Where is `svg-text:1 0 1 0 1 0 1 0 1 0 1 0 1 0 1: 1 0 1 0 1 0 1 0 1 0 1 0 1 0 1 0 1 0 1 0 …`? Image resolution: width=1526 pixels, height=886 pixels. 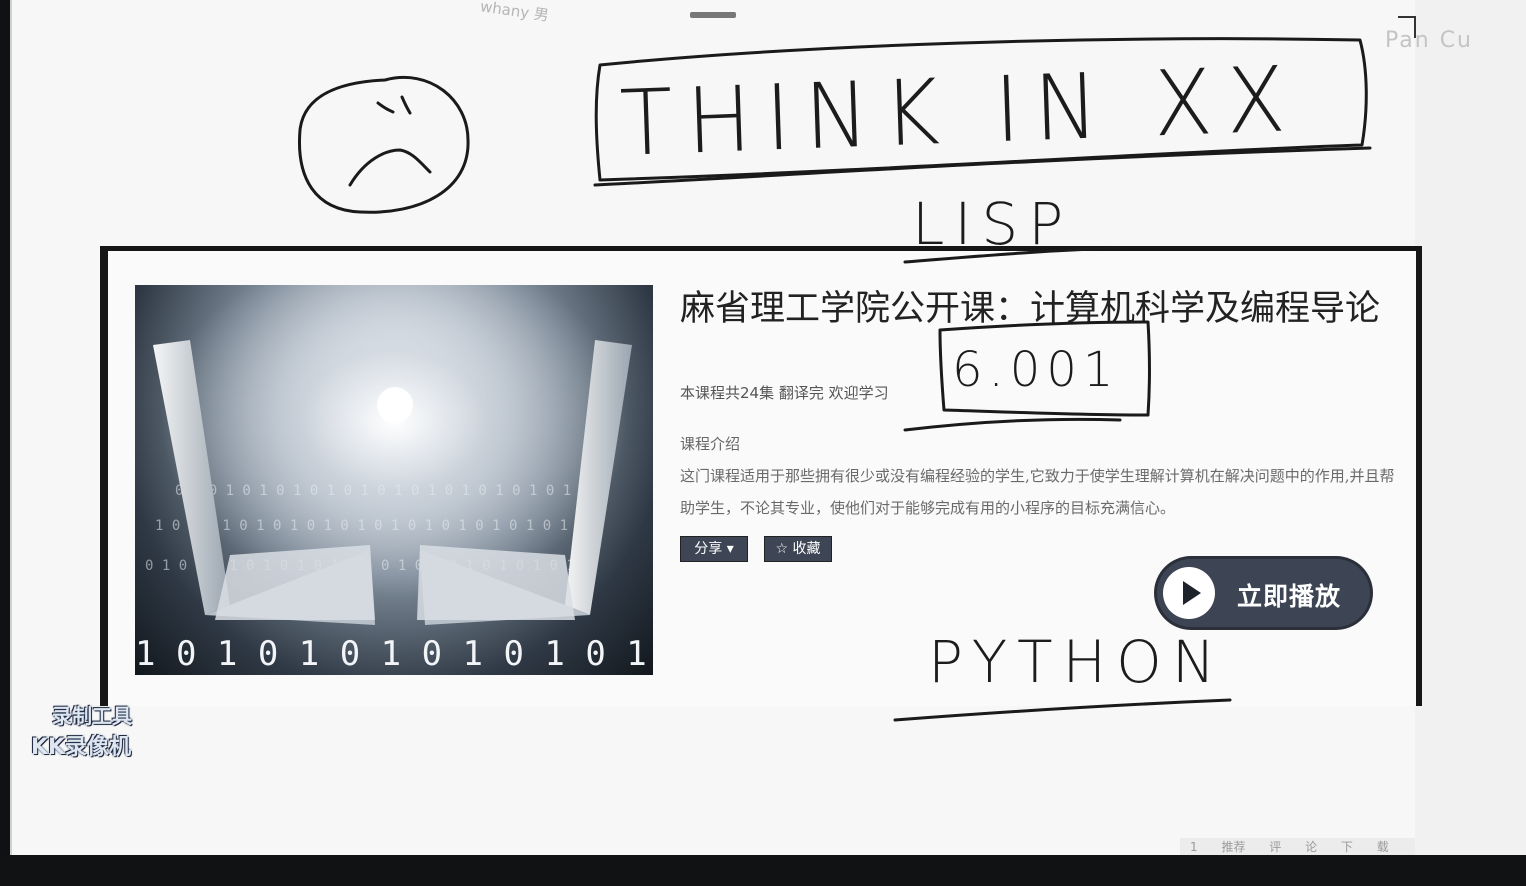 svg-text:1 0 1 0 1 0 1 0 1 0 1 0 1 0 1: 1 0 1 0 1 0 1 0 1 0 1 0 1 0 1 0 1 0 1 0 … is located at coordinates (370, 526).